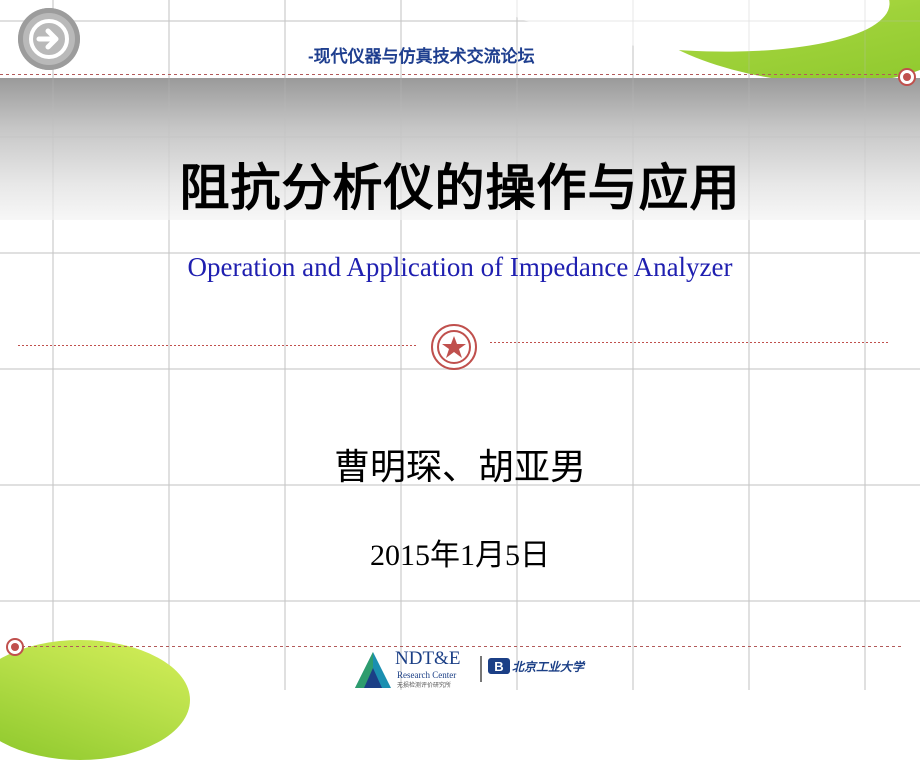 The image size is (920, 760). What do you see at coordinates (689, 342) in the screenshot?
I see `divider-right` at bounding box center [689, 342].